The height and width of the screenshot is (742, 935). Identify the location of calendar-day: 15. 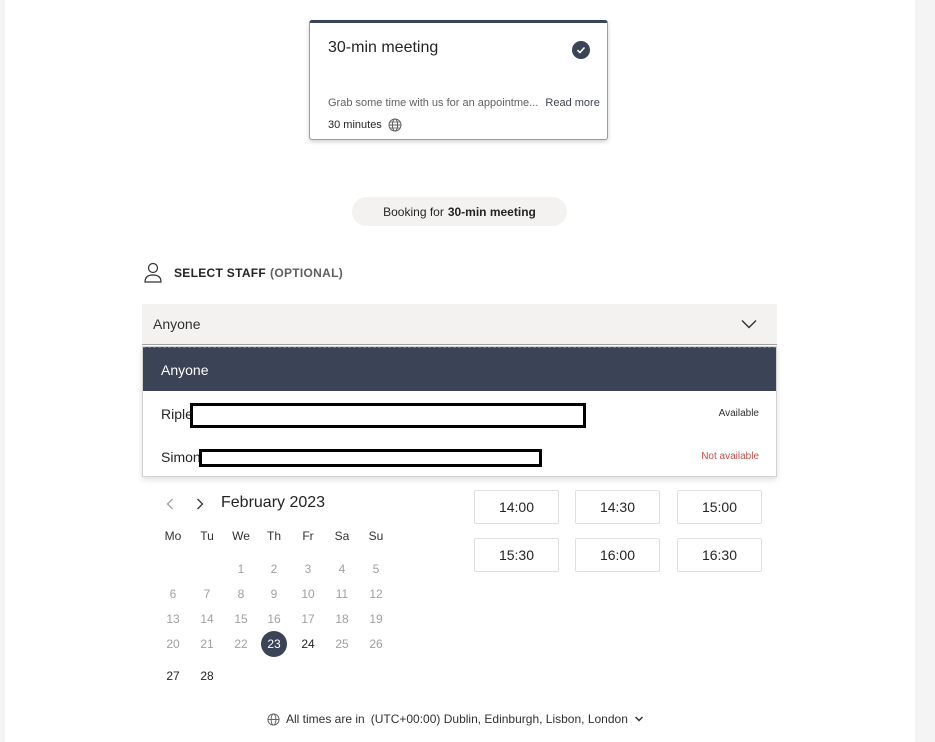
(241, 619).